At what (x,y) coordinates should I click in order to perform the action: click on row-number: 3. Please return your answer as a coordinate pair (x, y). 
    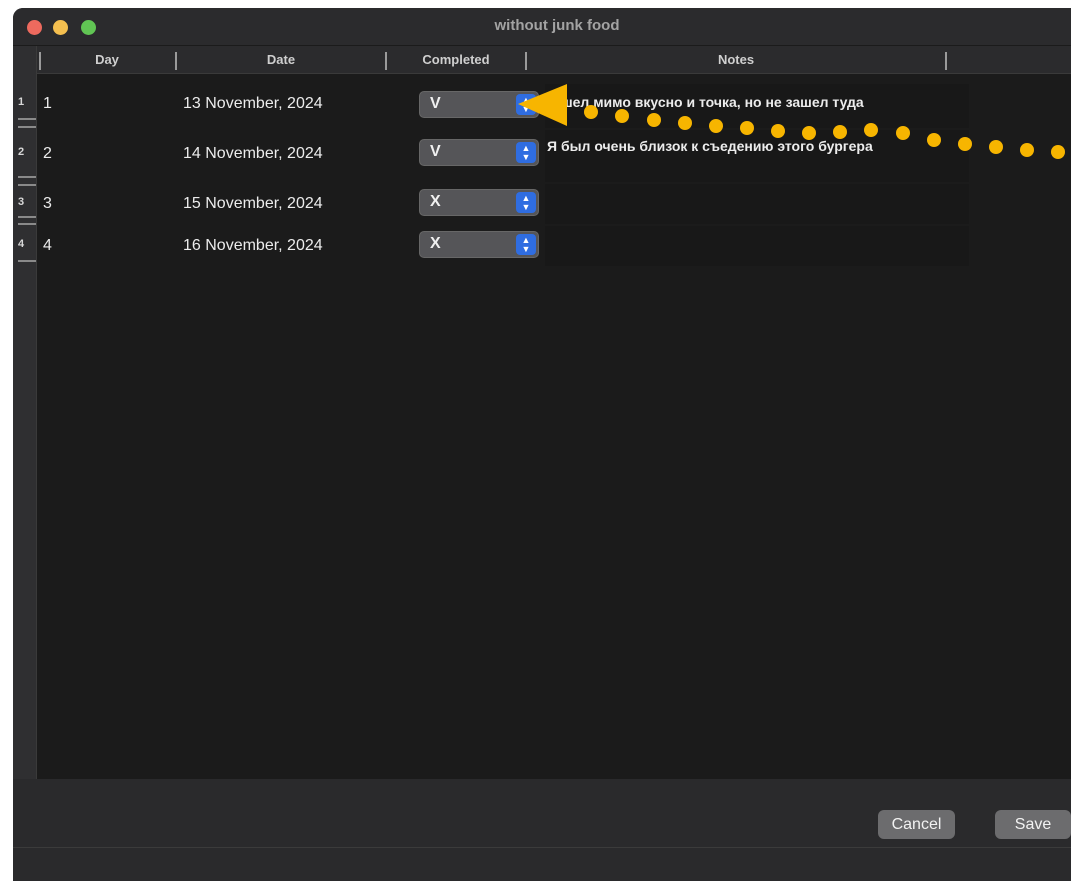
    Looking at the image, I should click on (21, 202).